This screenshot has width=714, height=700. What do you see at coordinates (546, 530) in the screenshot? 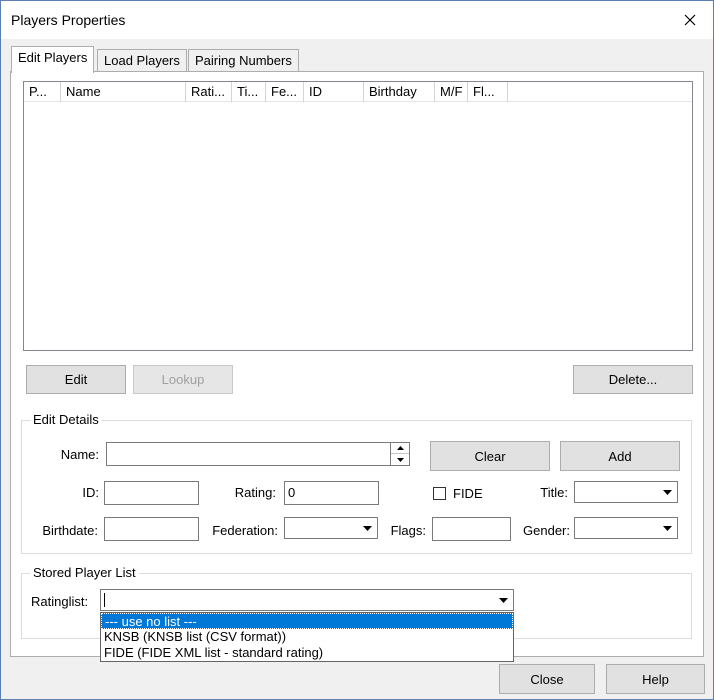
I see `gender-label: Gender:` at bounding box center [546, 530].